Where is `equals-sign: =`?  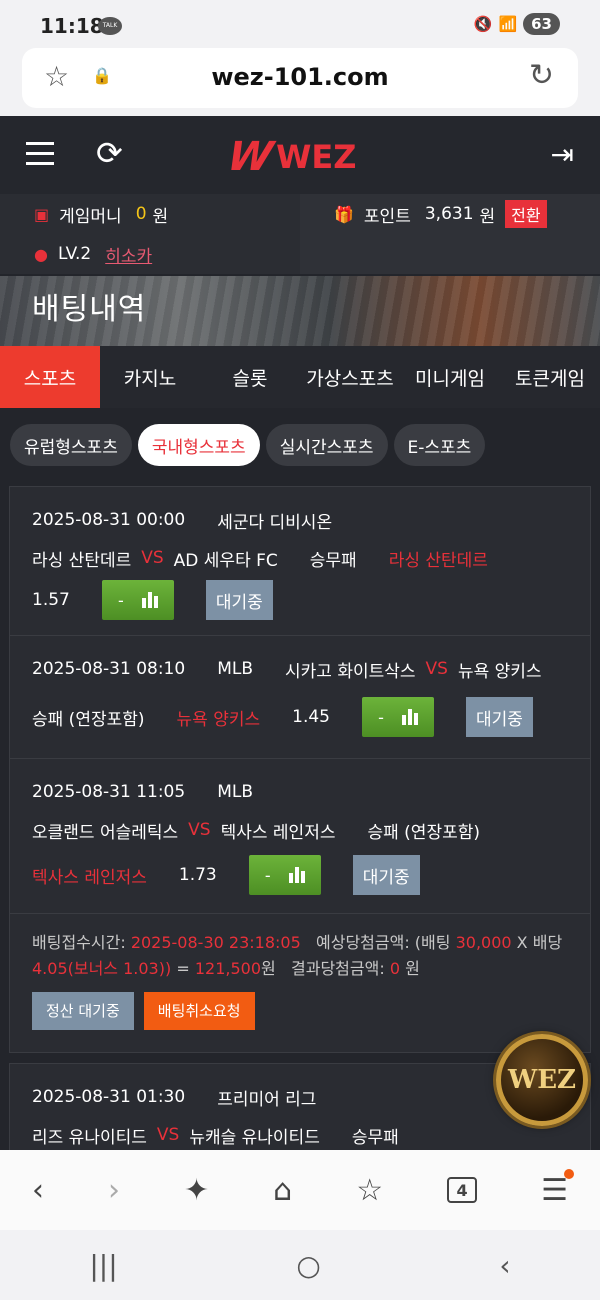 equals-sign: = is located at coordinates (183, 968).